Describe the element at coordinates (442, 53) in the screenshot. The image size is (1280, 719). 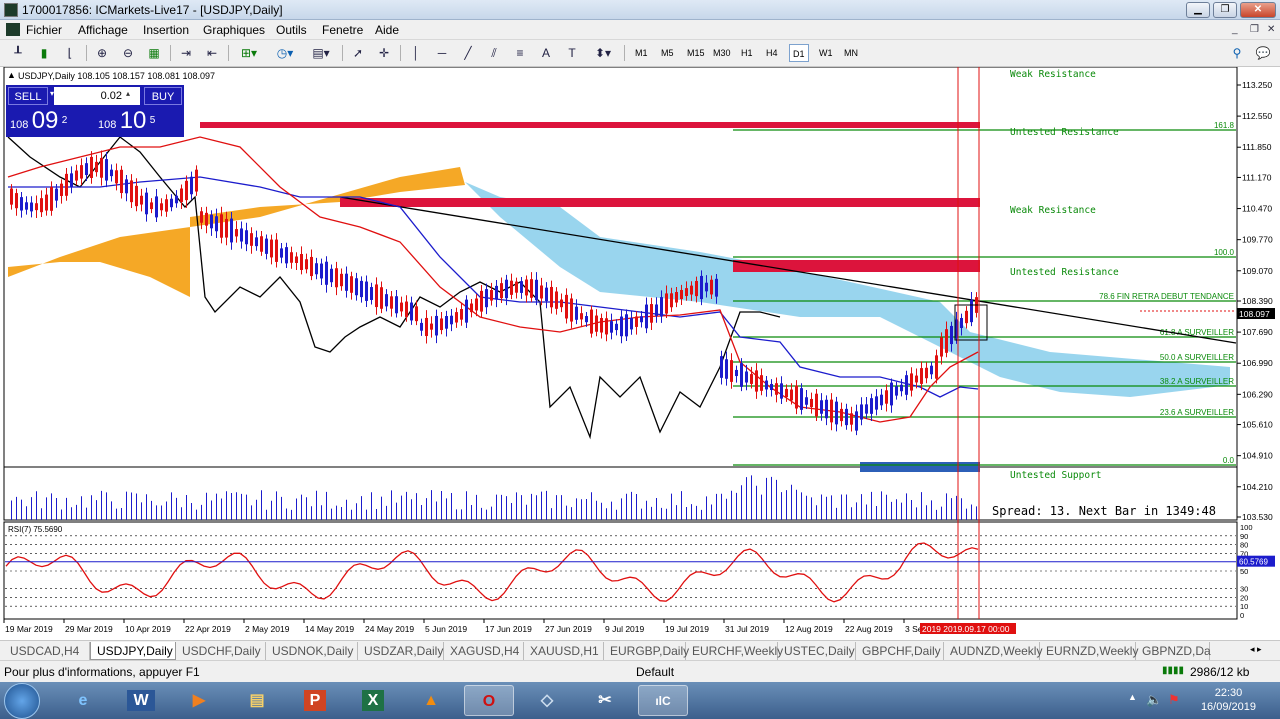
I see `horizontal-line-icon: ─` at that location.